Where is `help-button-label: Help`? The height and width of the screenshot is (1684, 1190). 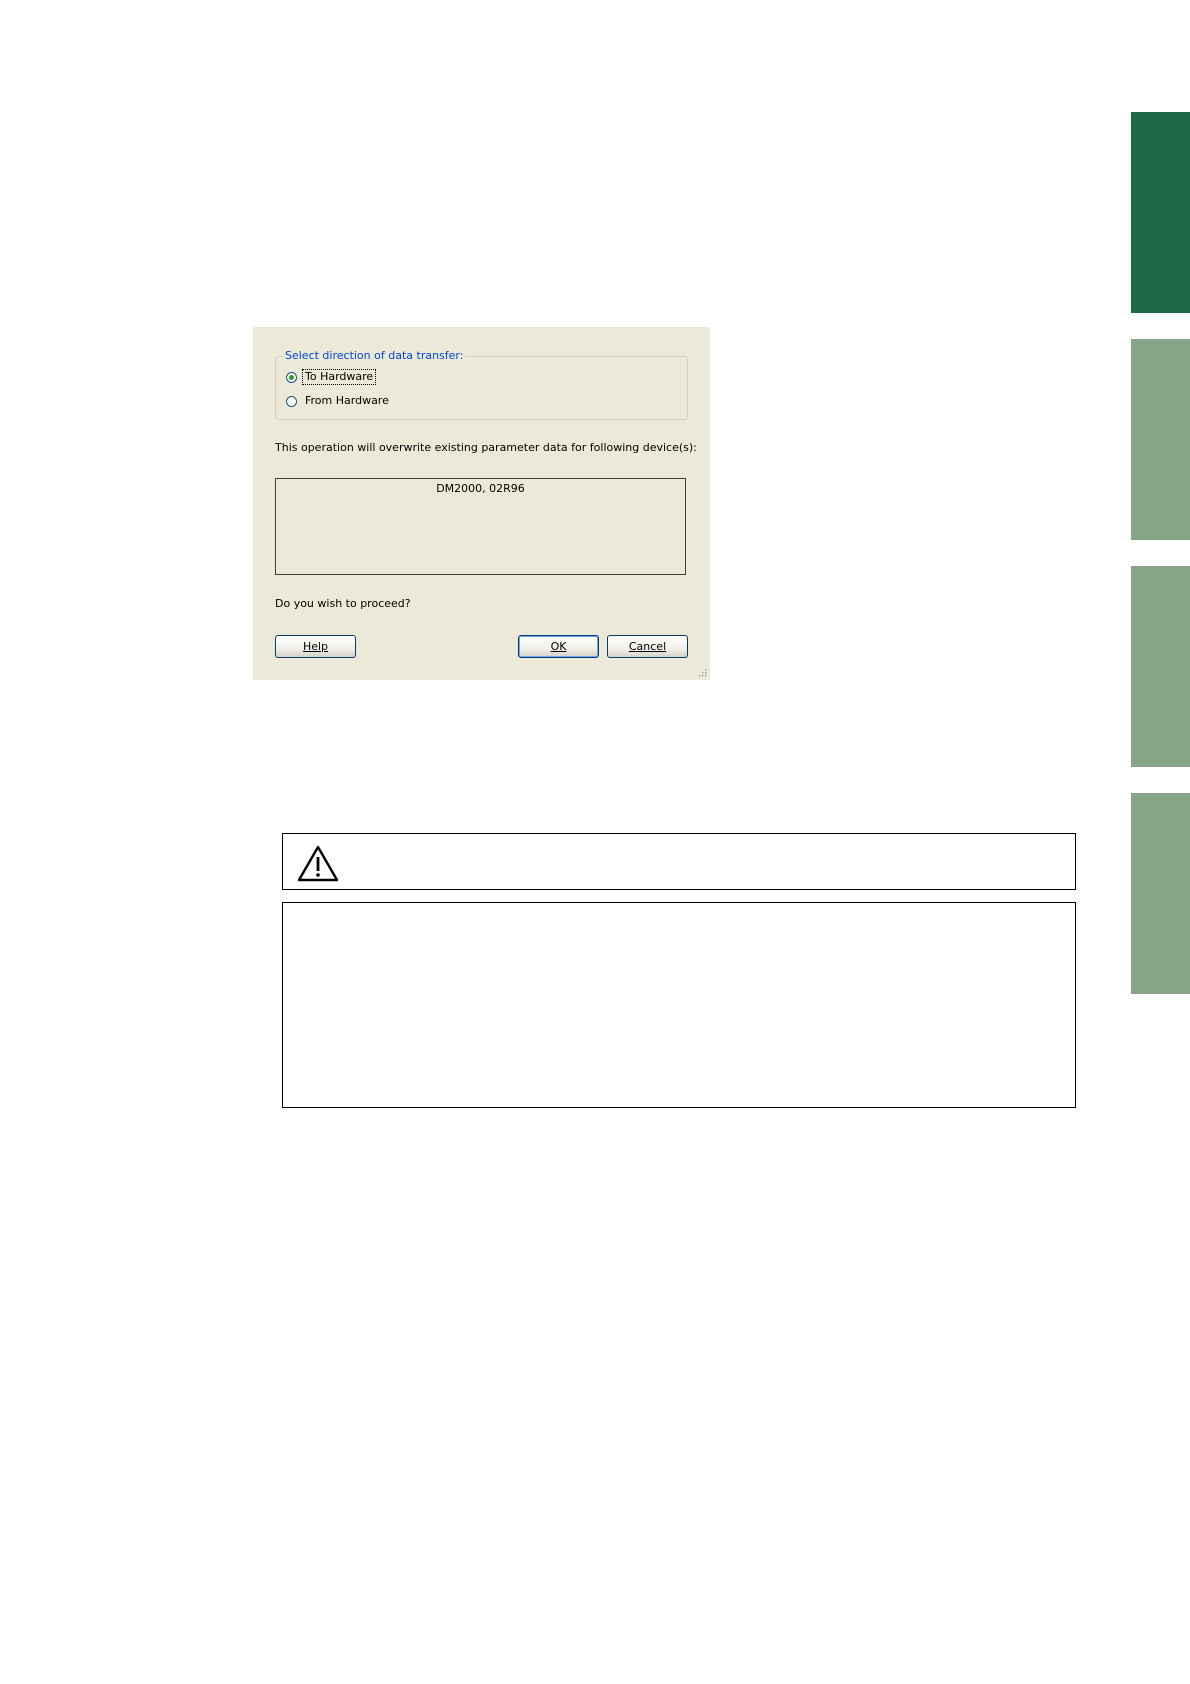 help-button-label: Help is located at coordinates (315, 646).